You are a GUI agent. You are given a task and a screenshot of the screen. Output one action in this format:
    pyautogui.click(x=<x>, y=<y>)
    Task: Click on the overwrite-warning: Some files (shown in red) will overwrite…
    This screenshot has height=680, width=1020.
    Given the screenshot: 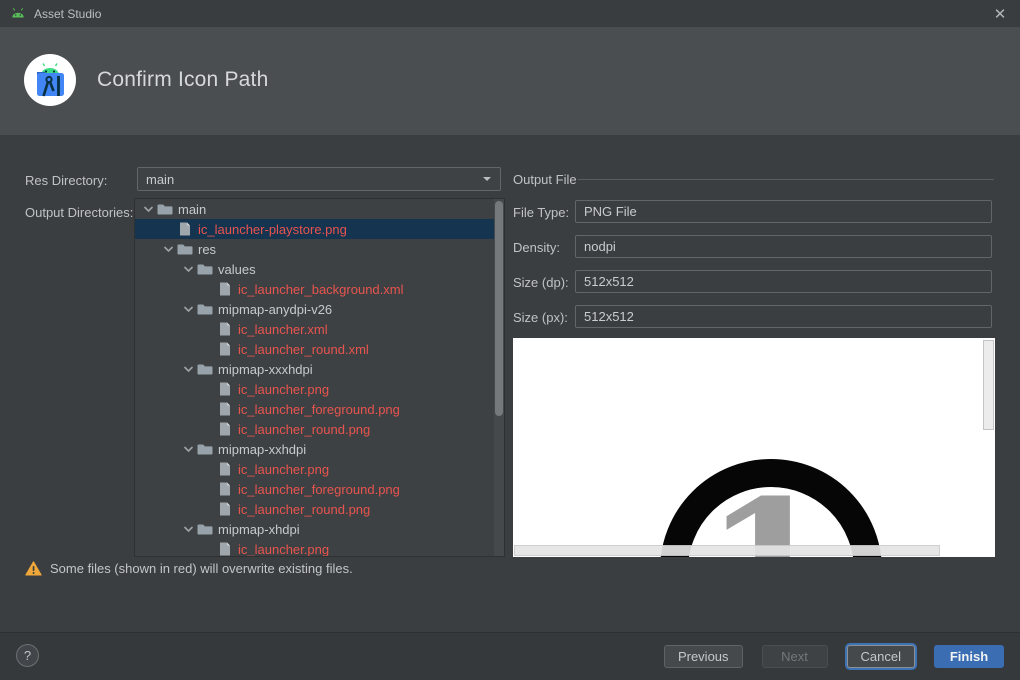 What is the action you would take?
    pyautogui.click(x=189, y=568)
    